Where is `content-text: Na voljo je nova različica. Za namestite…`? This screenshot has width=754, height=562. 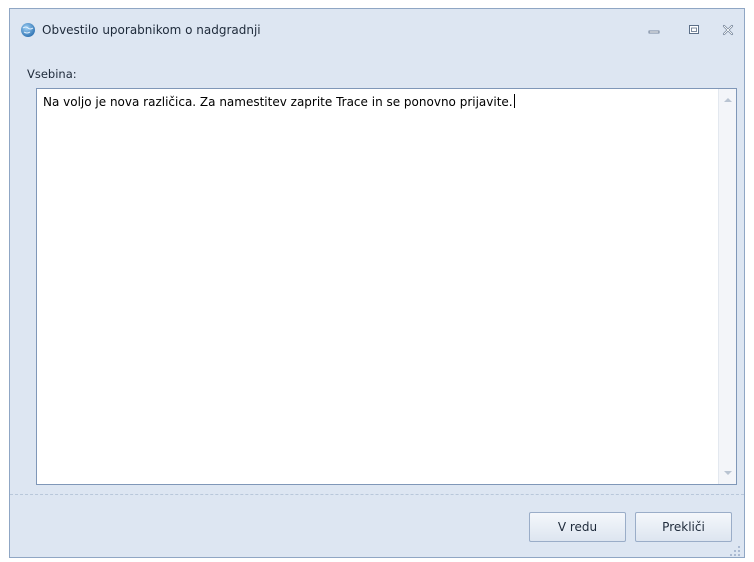
content-text: Na voljo je nova različica. Za namestite… is located at coordinates (278, 102).